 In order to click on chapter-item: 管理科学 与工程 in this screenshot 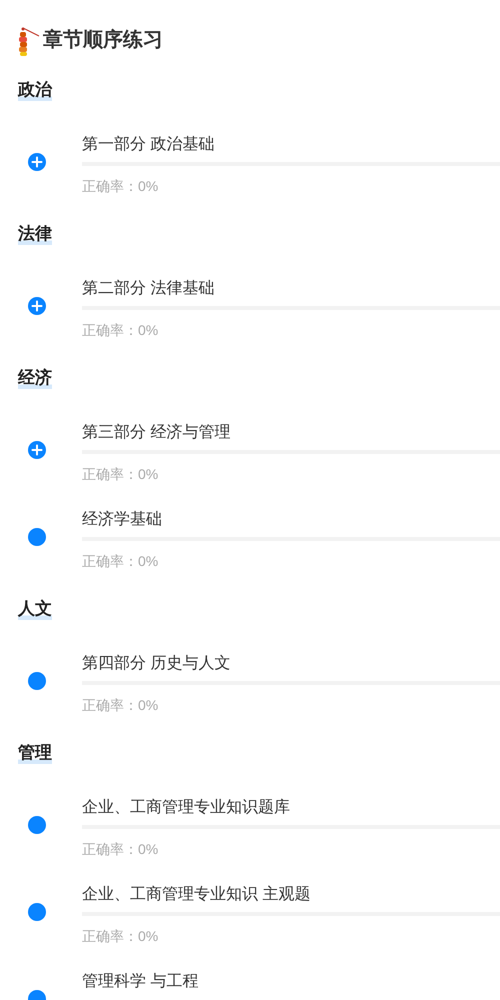, I will do `click(250, 985)`.